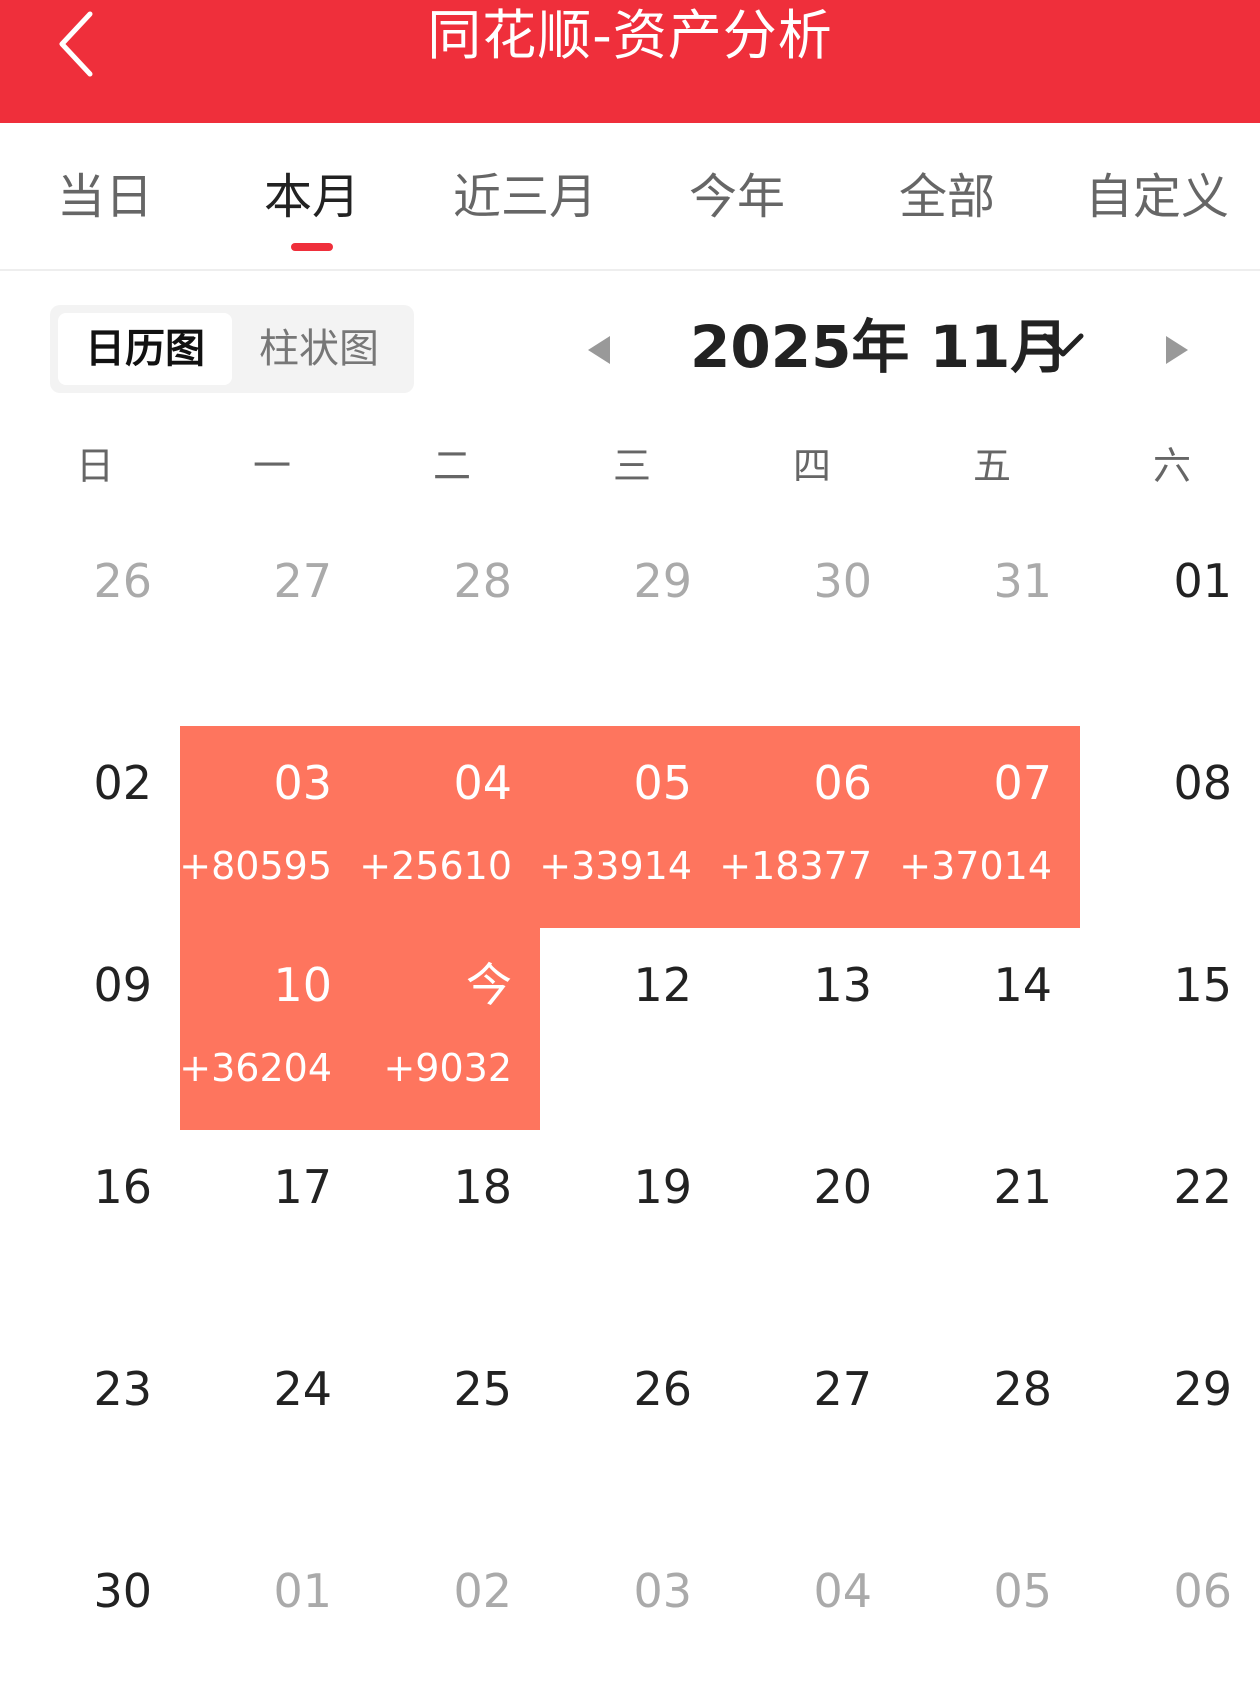 This screenshot has width=1260, height=1684. What do you see at coordinates (270, 1433) in the screenshot?
I see `calendar-day: 24` at bounding box center [270, 1433].